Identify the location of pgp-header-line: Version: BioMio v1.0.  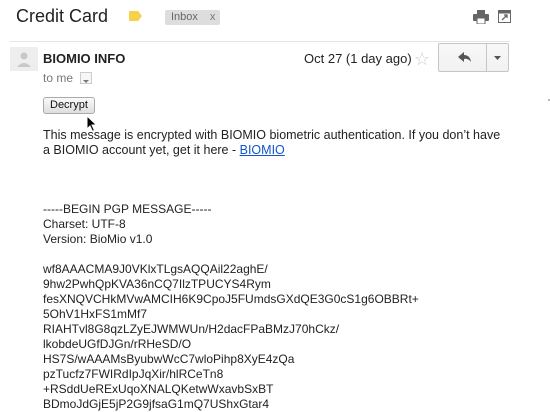
(98, 239).